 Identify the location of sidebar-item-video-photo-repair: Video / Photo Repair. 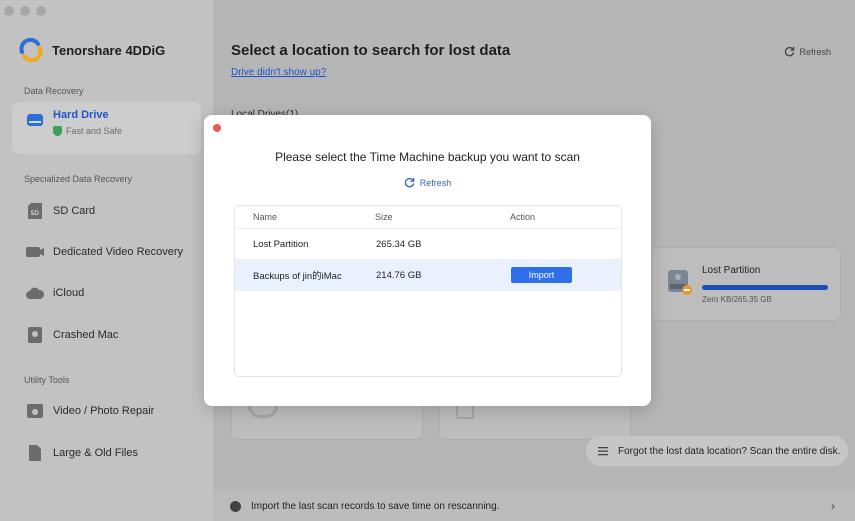
(106, 411).